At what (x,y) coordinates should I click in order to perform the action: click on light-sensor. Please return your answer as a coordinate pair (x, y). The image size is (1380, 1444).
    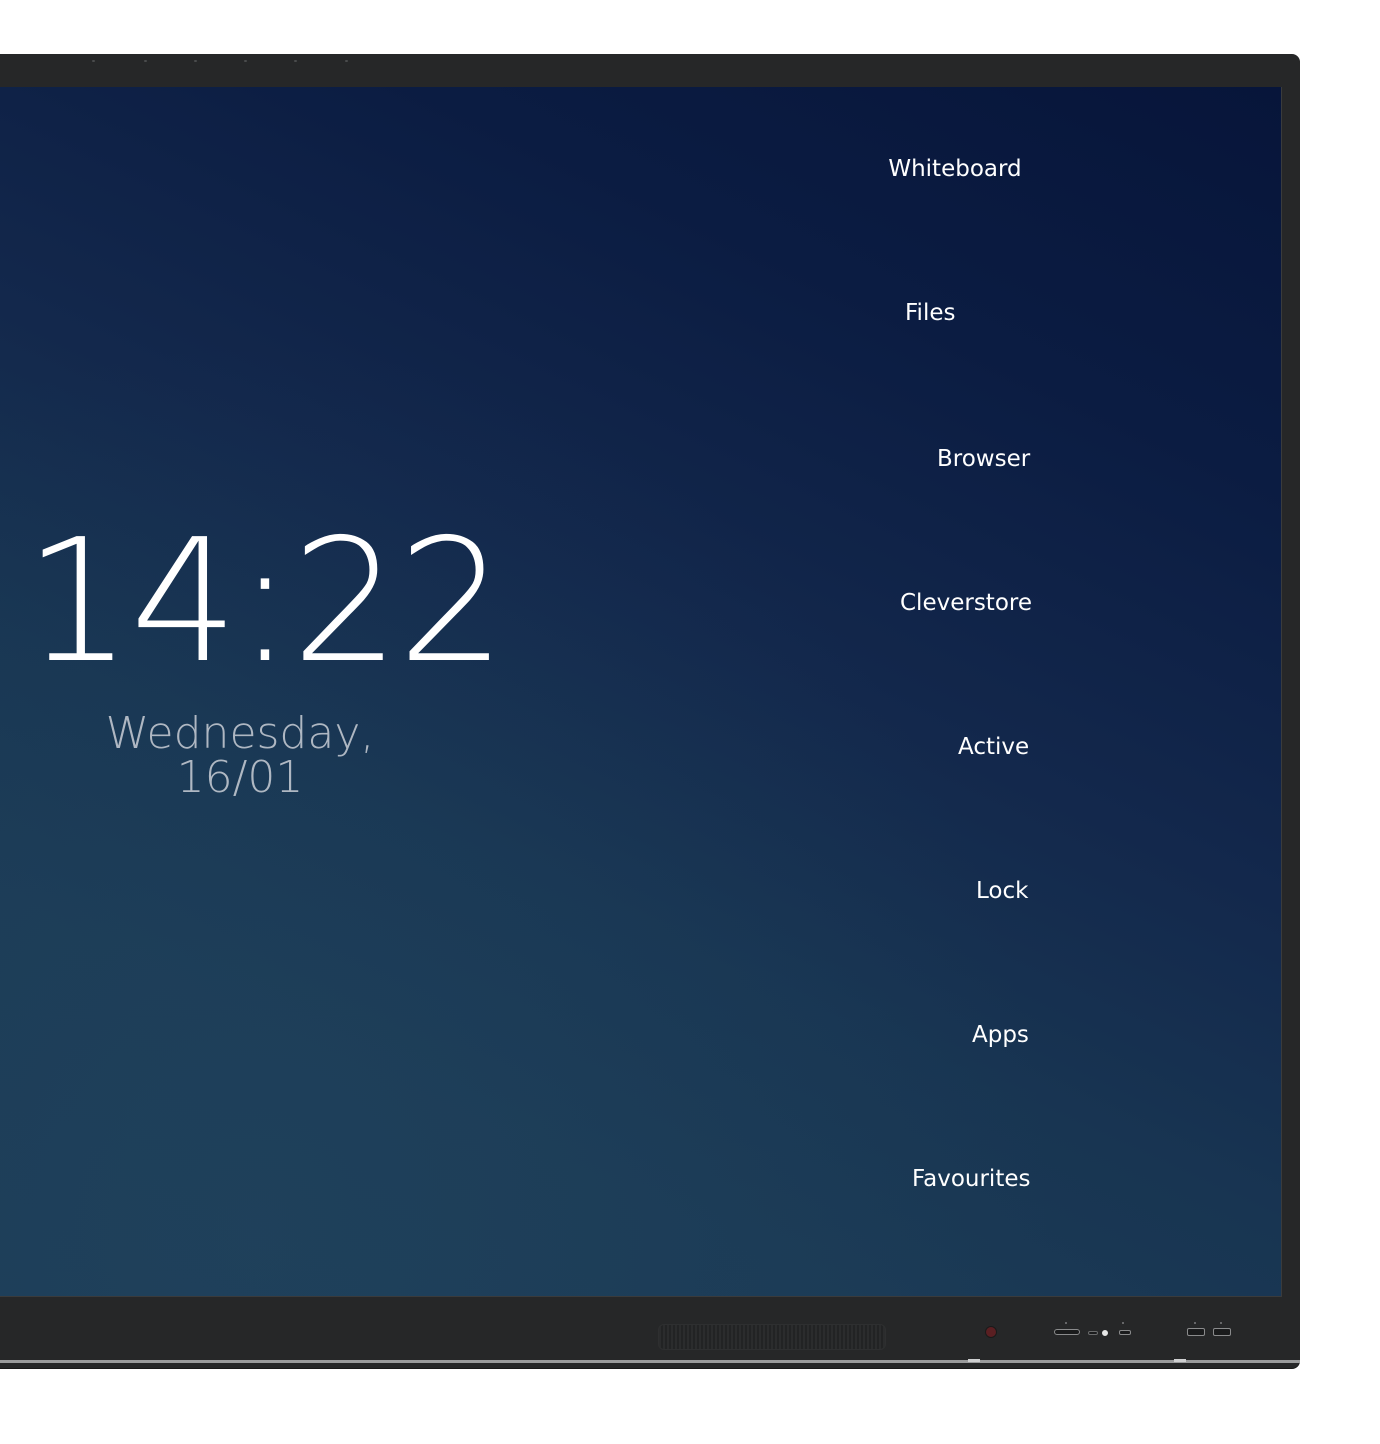
    Looking at the image, I should click on (991, 1332).